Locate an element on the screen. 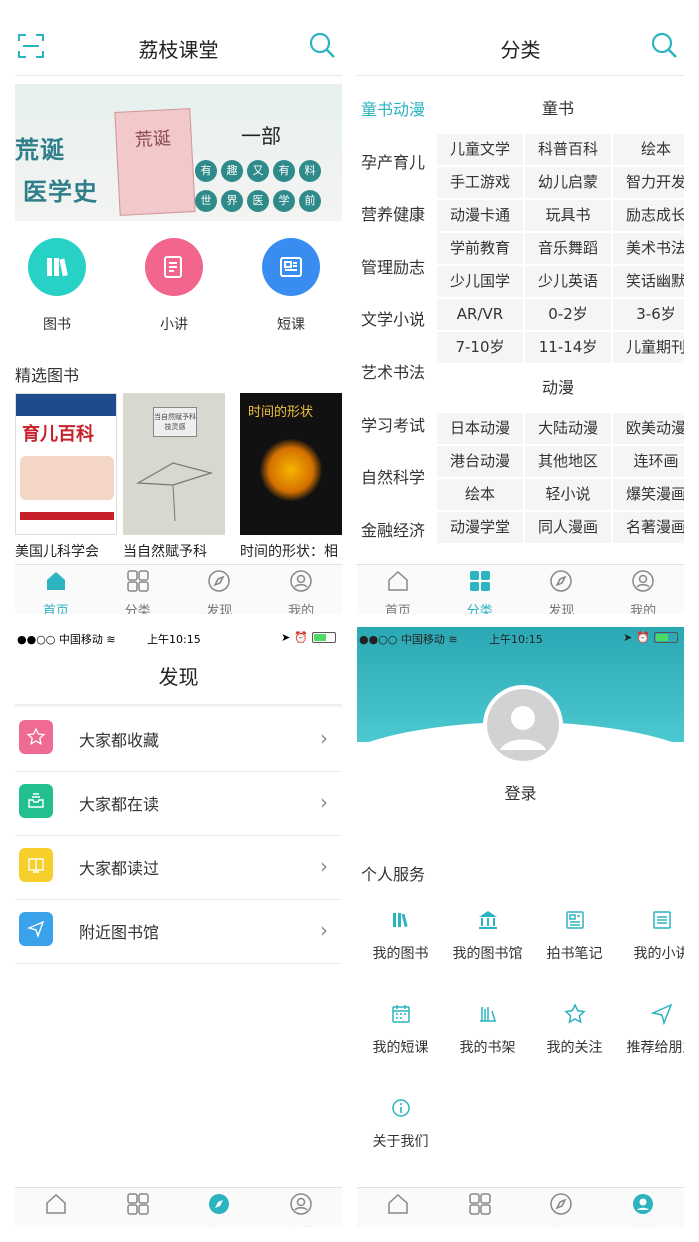 This screenshot has width=699, height=1242. book-title: 时间的形状：相 is located at coordinates (289, 552).